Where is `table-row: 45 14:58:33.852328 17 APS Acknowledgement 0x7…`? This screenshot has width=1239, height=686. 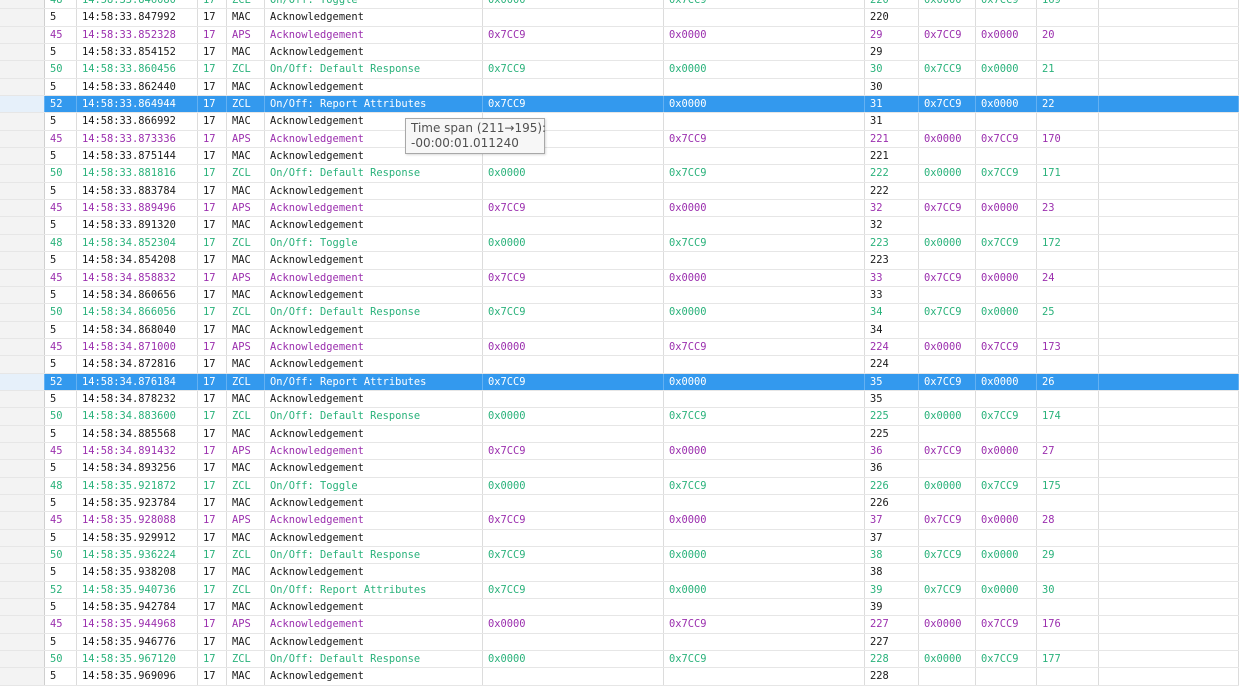
table-row: 45 14:58:33.852328 17 APS Acknowledgement 0x7… is located at coordinates (619, 35).